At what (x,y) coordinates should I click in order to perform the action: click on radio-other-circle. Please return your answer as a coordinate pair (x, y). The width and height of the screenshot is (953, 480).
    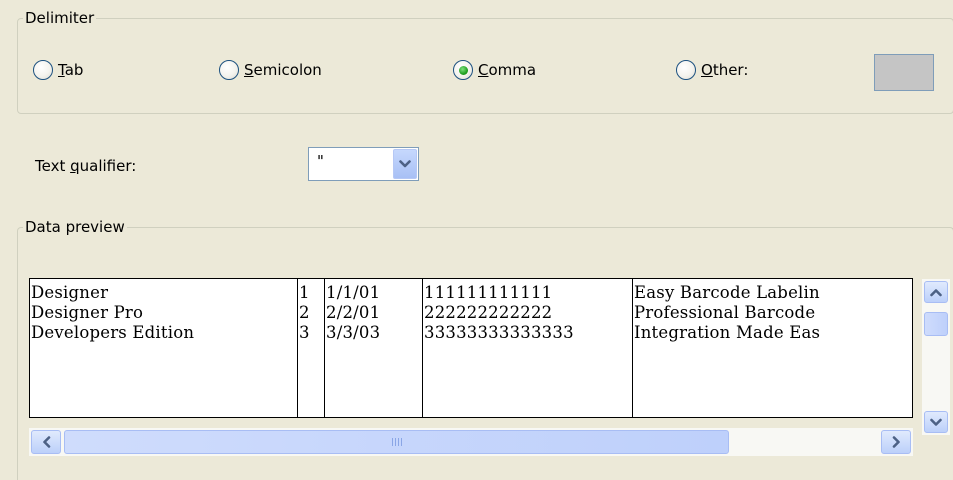
    Looking at the image, I should click on (686, 70).